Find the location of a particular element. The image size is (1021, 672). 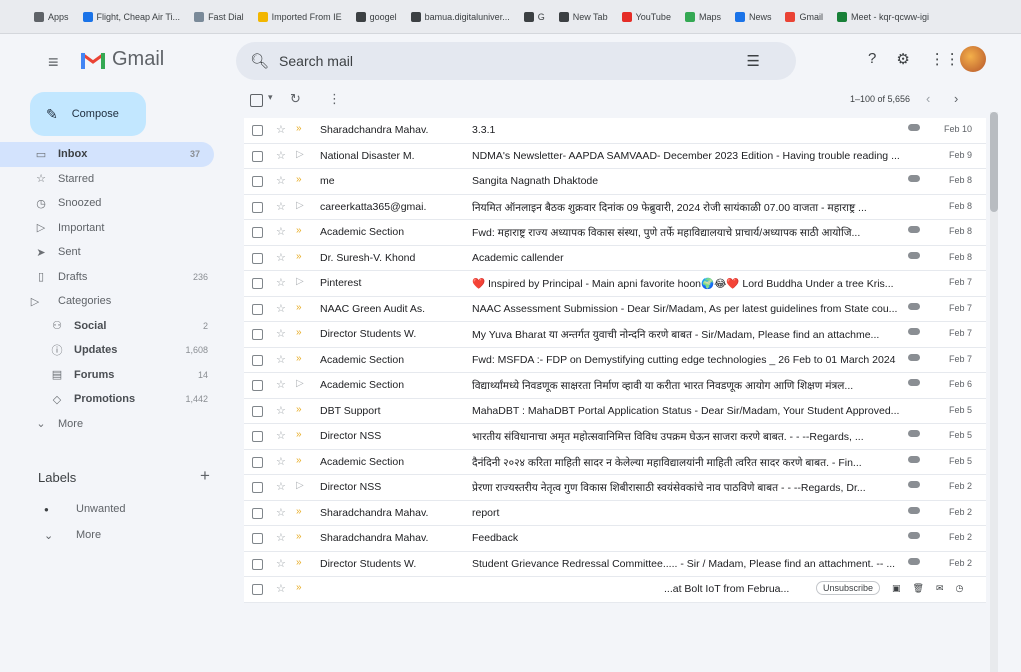

account-avatar is located at coordinates (973, 59).